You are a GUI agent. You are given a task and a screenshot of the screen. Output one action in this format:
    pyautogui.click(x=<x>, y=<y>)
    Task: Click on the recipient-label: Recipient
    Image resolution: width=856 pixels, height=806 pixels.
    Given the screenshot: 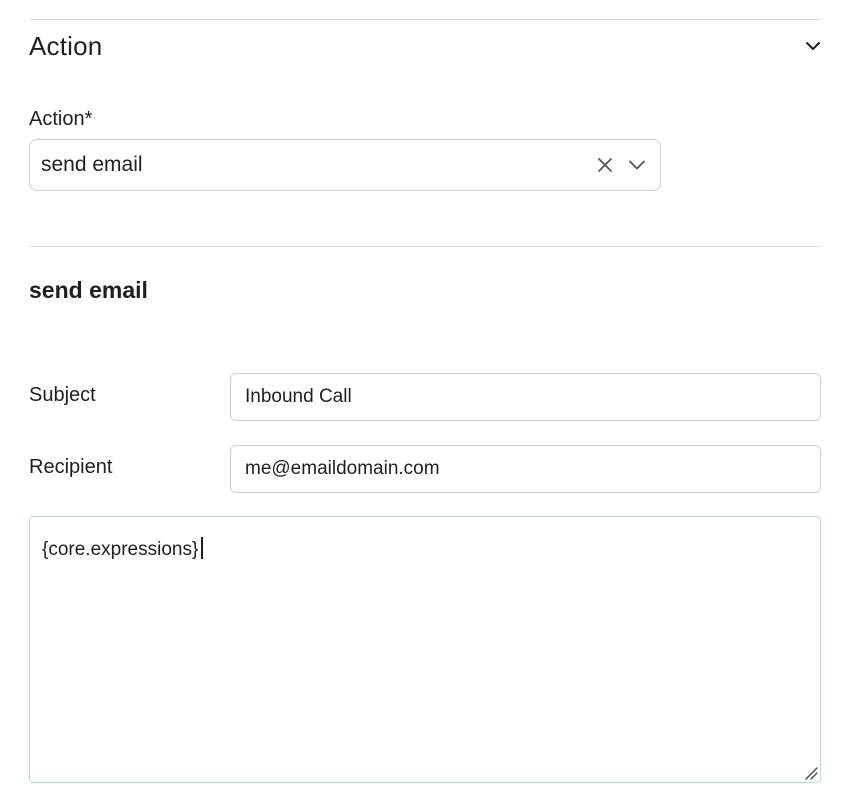 What is the action you would take?
    pyautogui.click(x=71, y=467)
    